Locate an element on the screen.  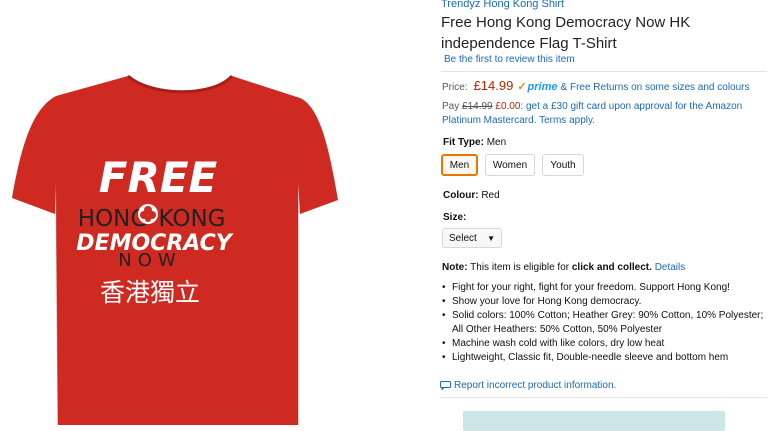
details-link: Details is located at coordinates (670, 267).